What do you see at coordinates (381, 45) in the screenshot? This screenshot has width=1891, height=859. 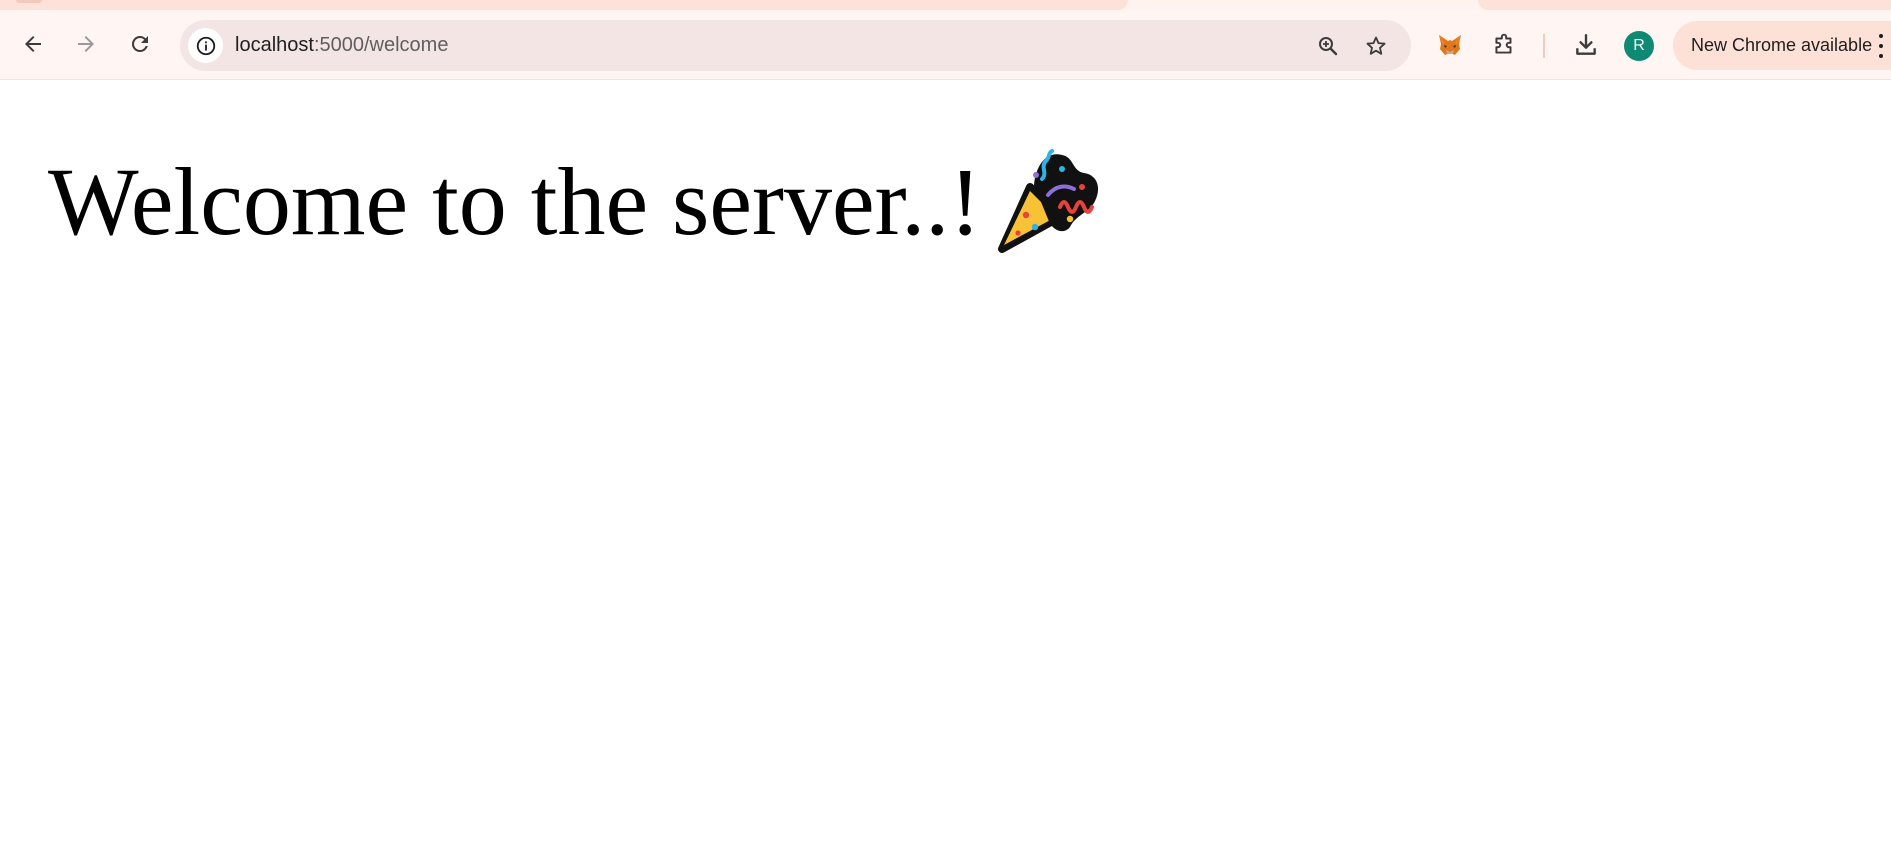 I see `url-path: :5000/welcome` at bounding box center [381, 45].